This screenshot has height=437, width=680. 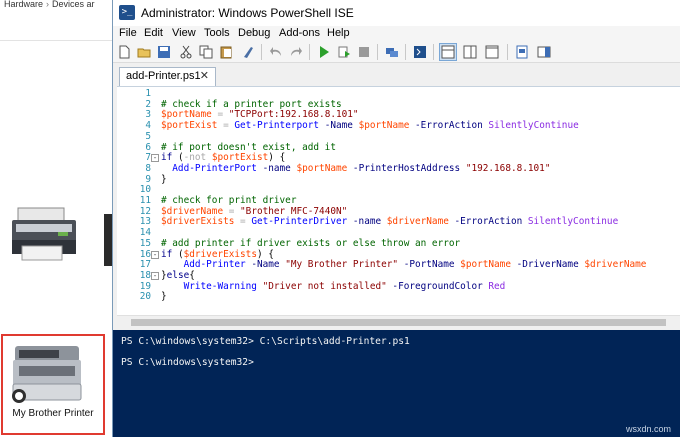 I want to click on code-line: }, so click(x=164, y=179).